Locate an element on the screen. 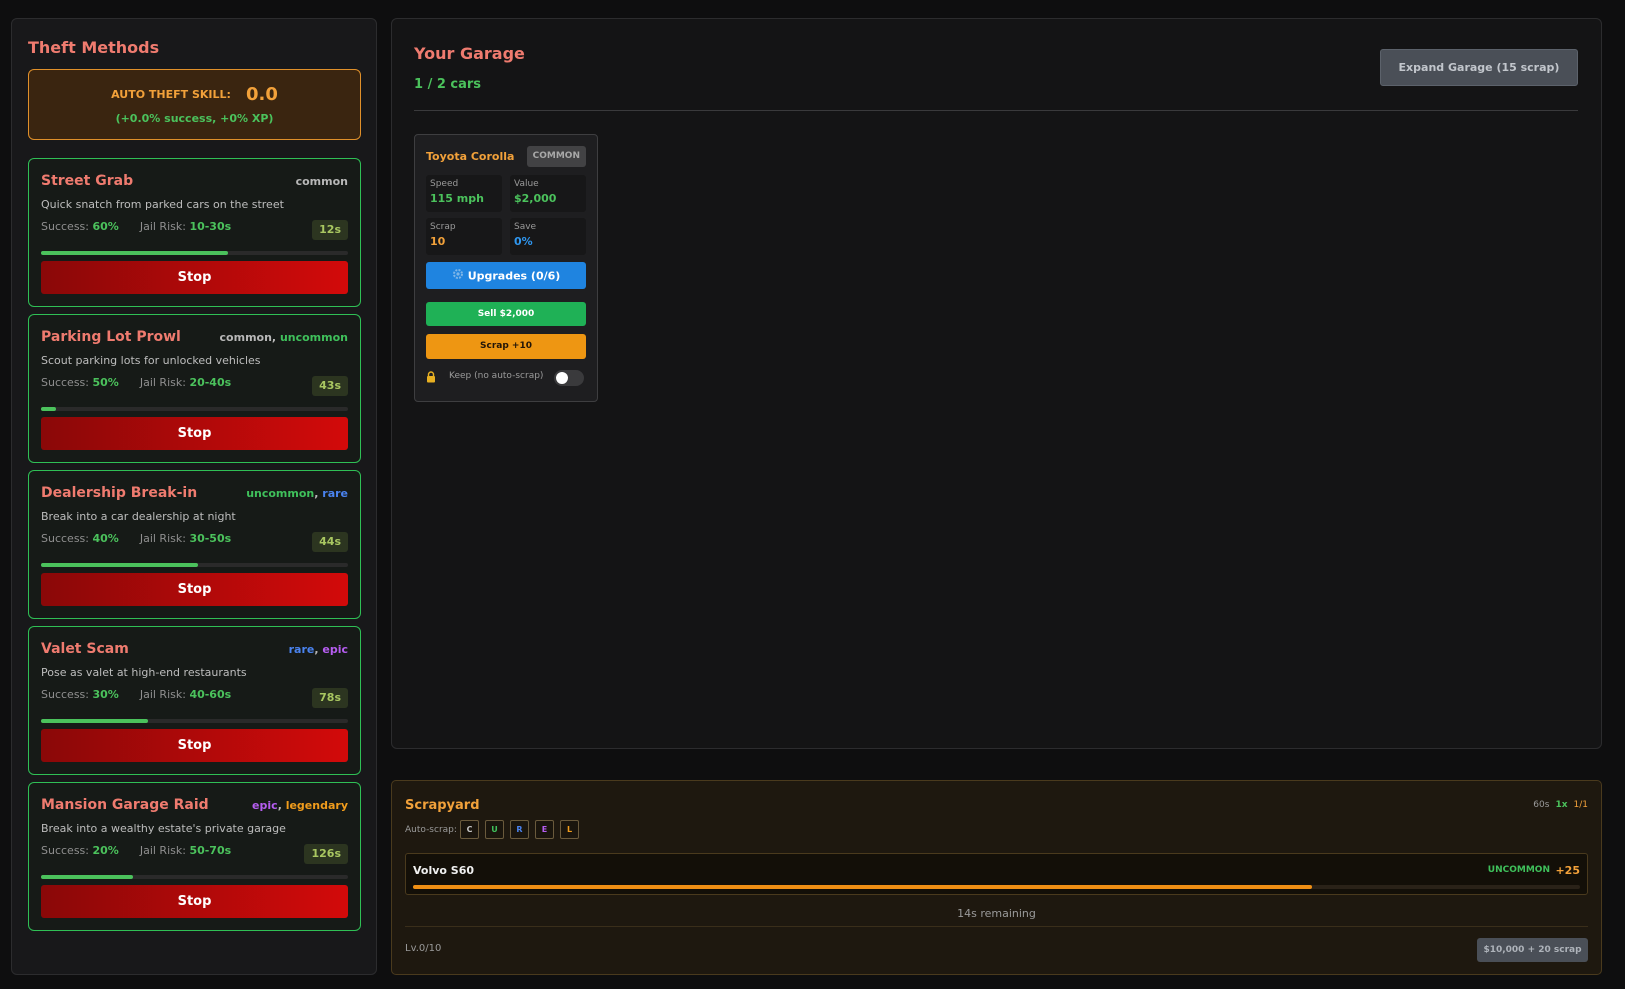  scrapyard-speed: 1x is located at coordinates (1561, 805).